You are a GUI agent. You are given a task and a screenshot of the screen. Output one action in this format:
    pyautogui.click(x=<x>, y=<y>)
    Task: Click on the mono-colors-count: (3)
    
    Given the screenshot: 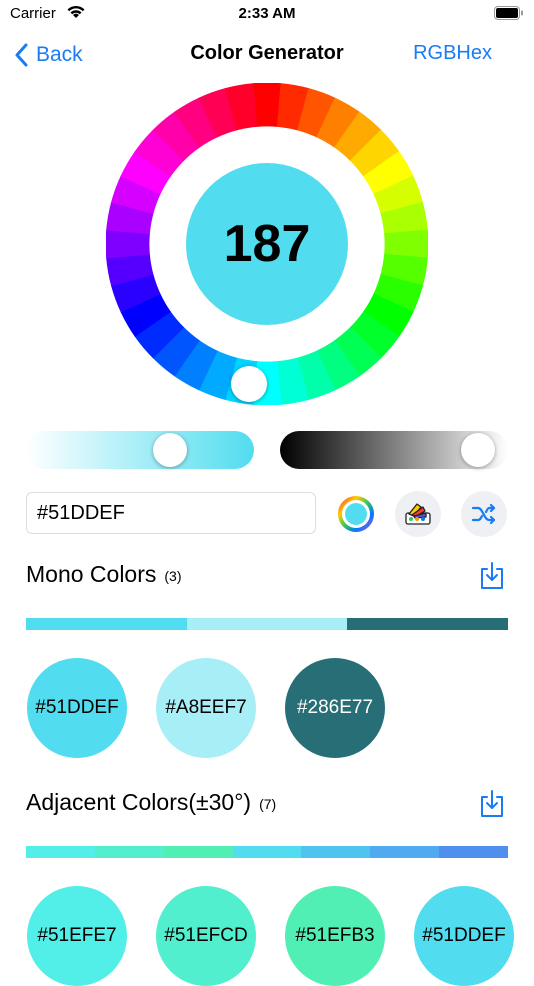 What is the action you would take?
    pyautogui.click(x=173, y=575)
    